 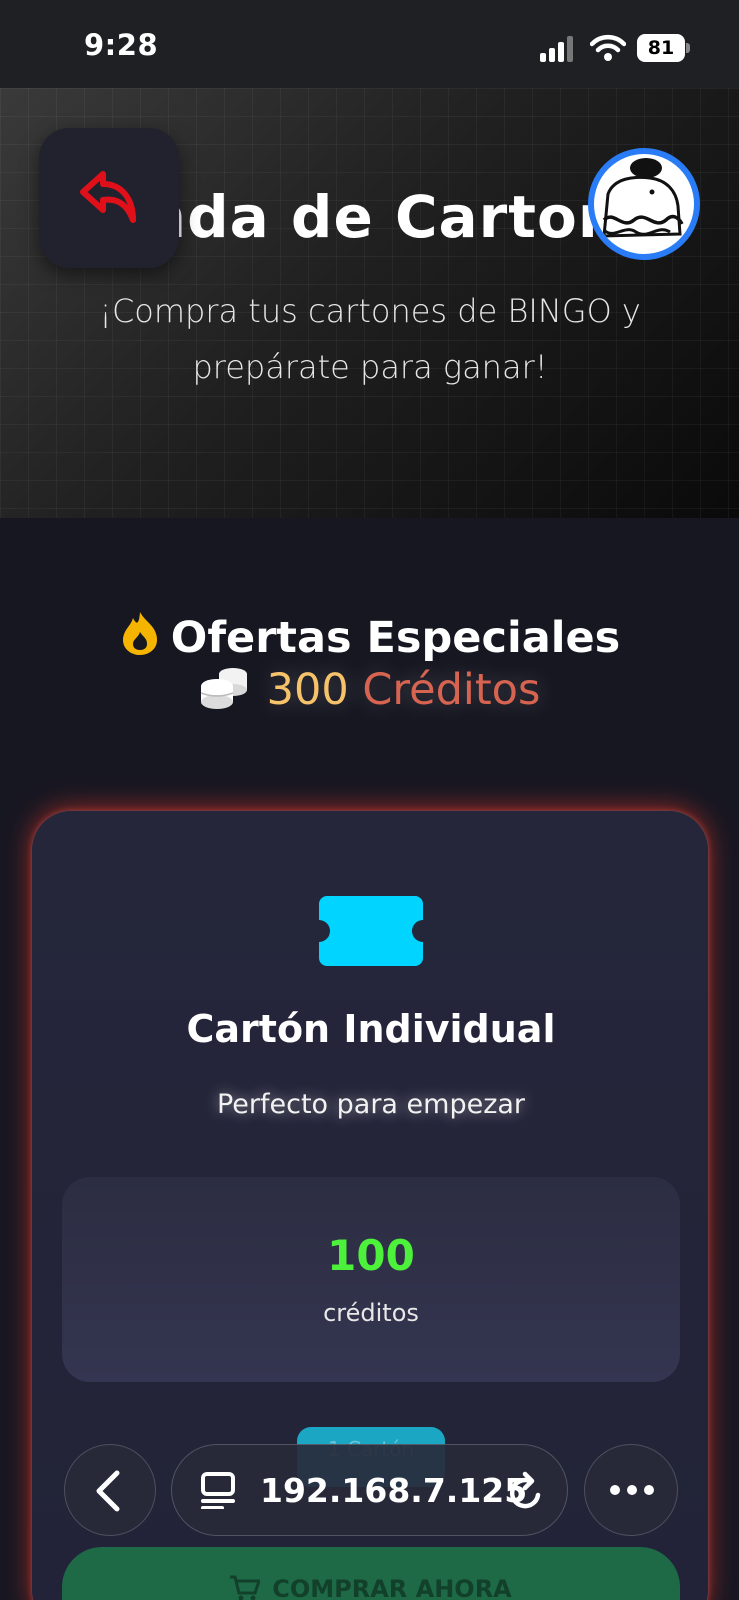 I want to click on battery-level: 81, so click(x=661, y=48).